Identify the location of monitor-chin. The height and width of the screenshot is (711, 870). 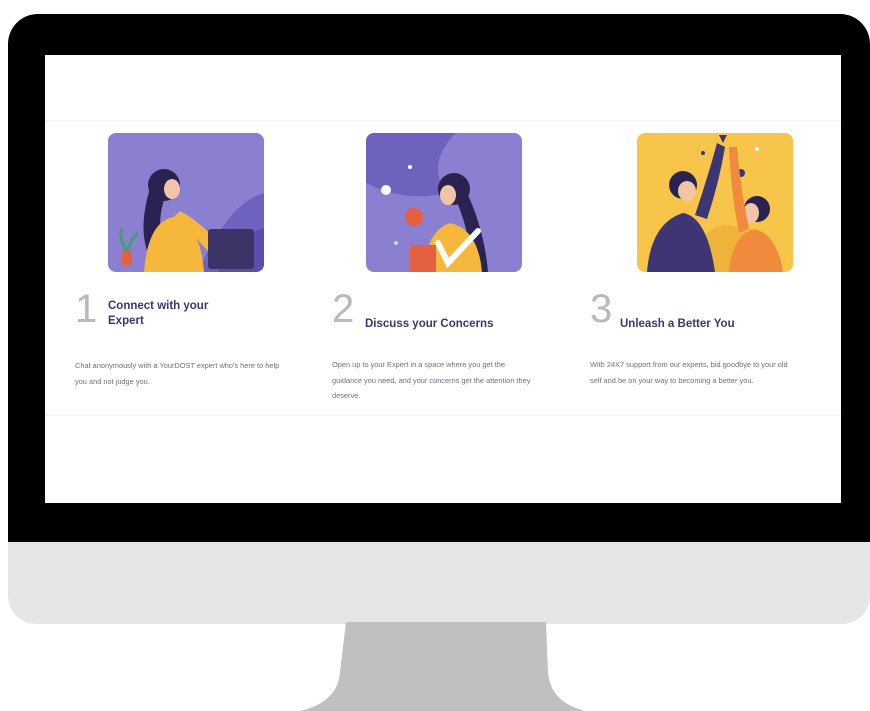
(439, 583).